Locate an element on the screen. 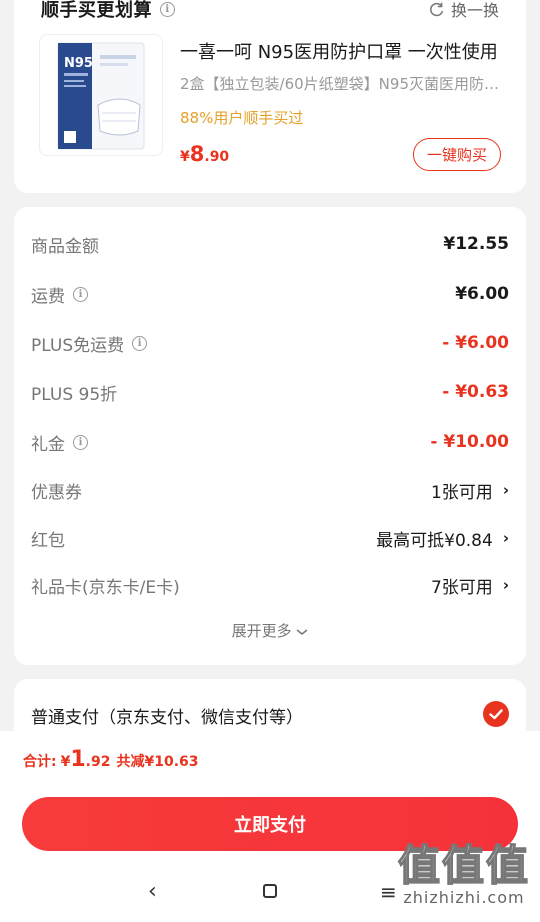 This screenshot has height=922, width=540. watermark-url: zhizhizhi.com is located at coordinates (464, 897).